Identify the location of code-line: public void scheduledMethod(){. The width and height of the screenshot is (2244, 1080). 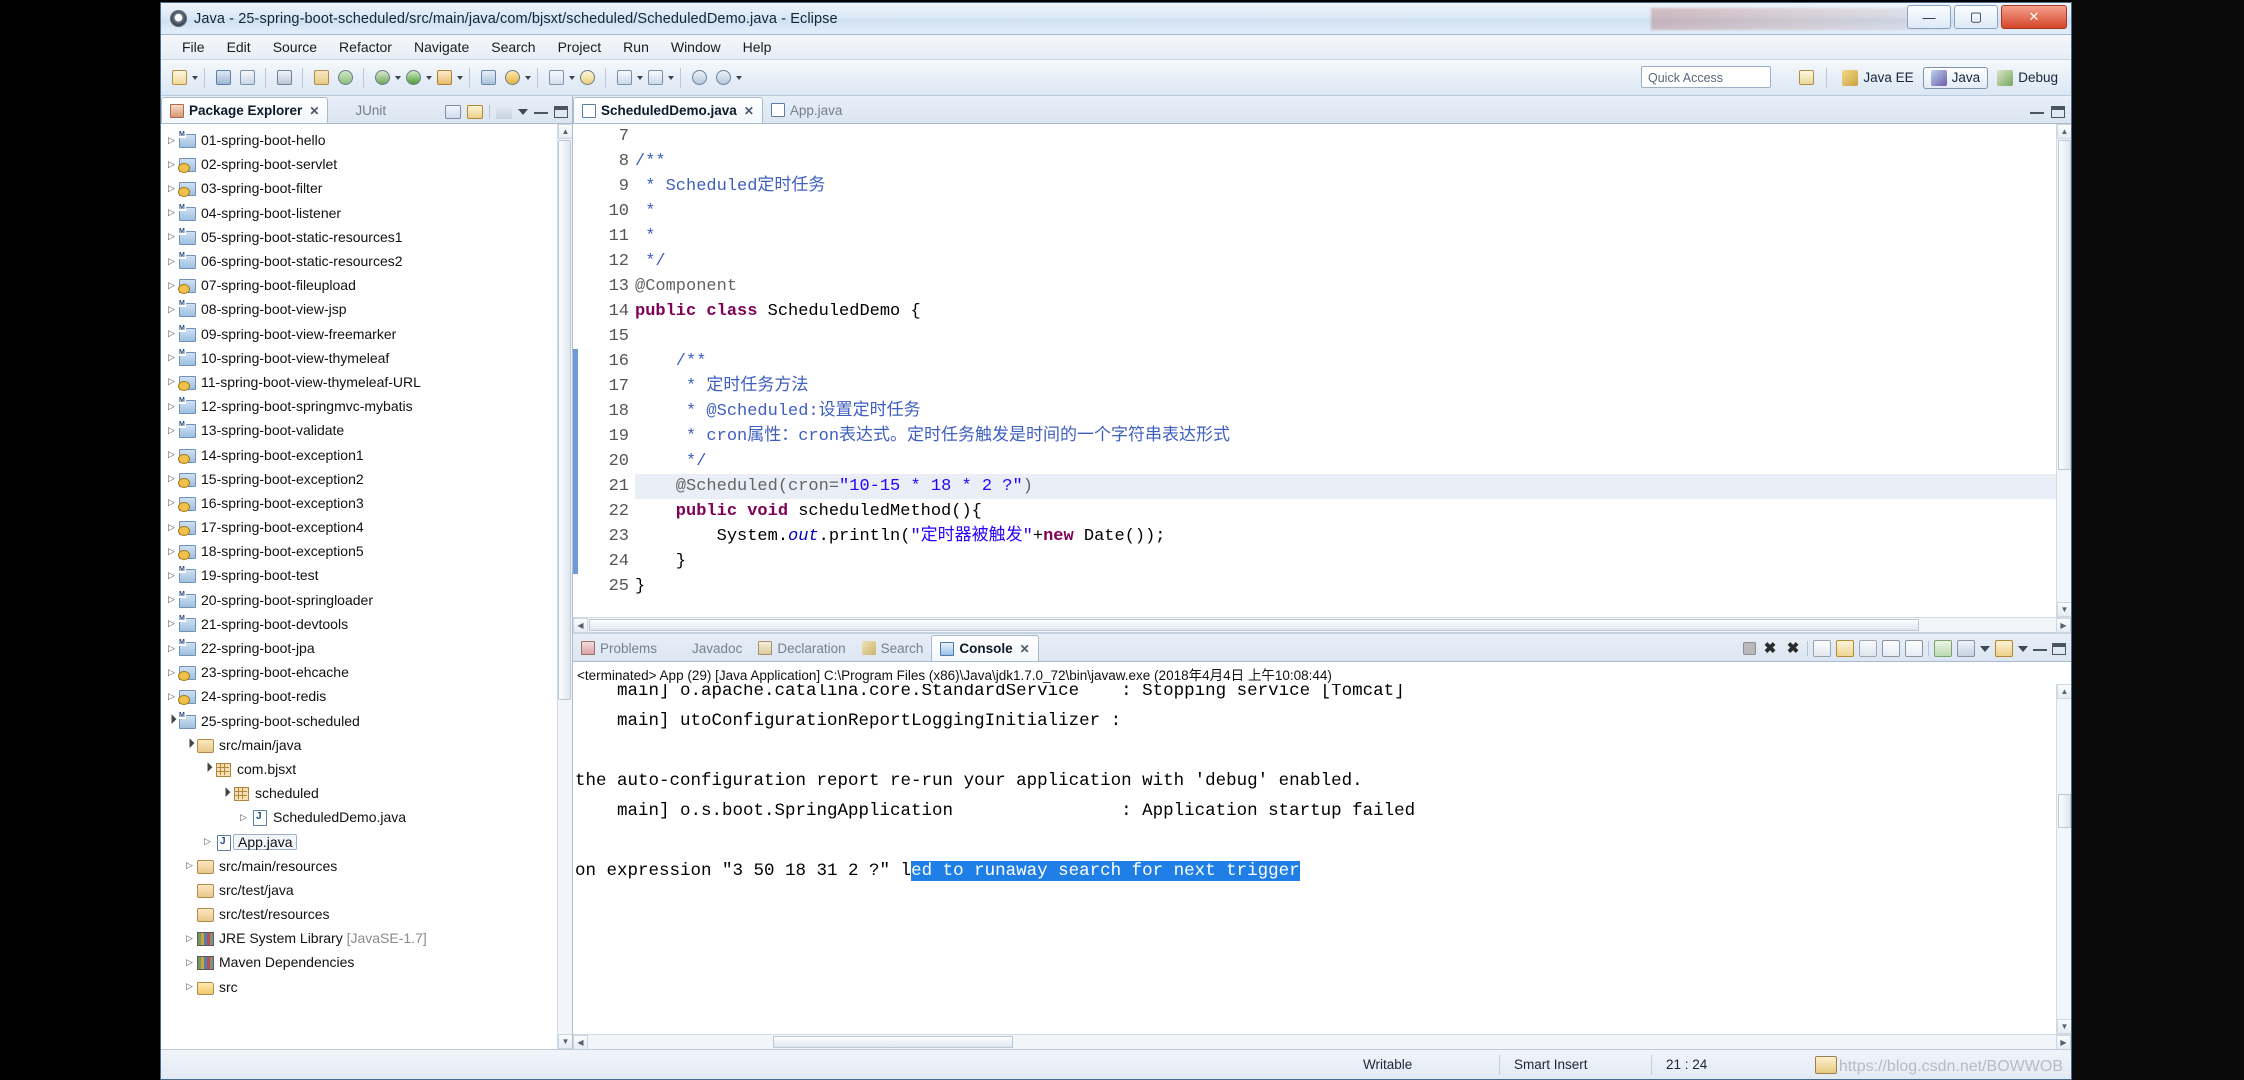
(1353, 511).